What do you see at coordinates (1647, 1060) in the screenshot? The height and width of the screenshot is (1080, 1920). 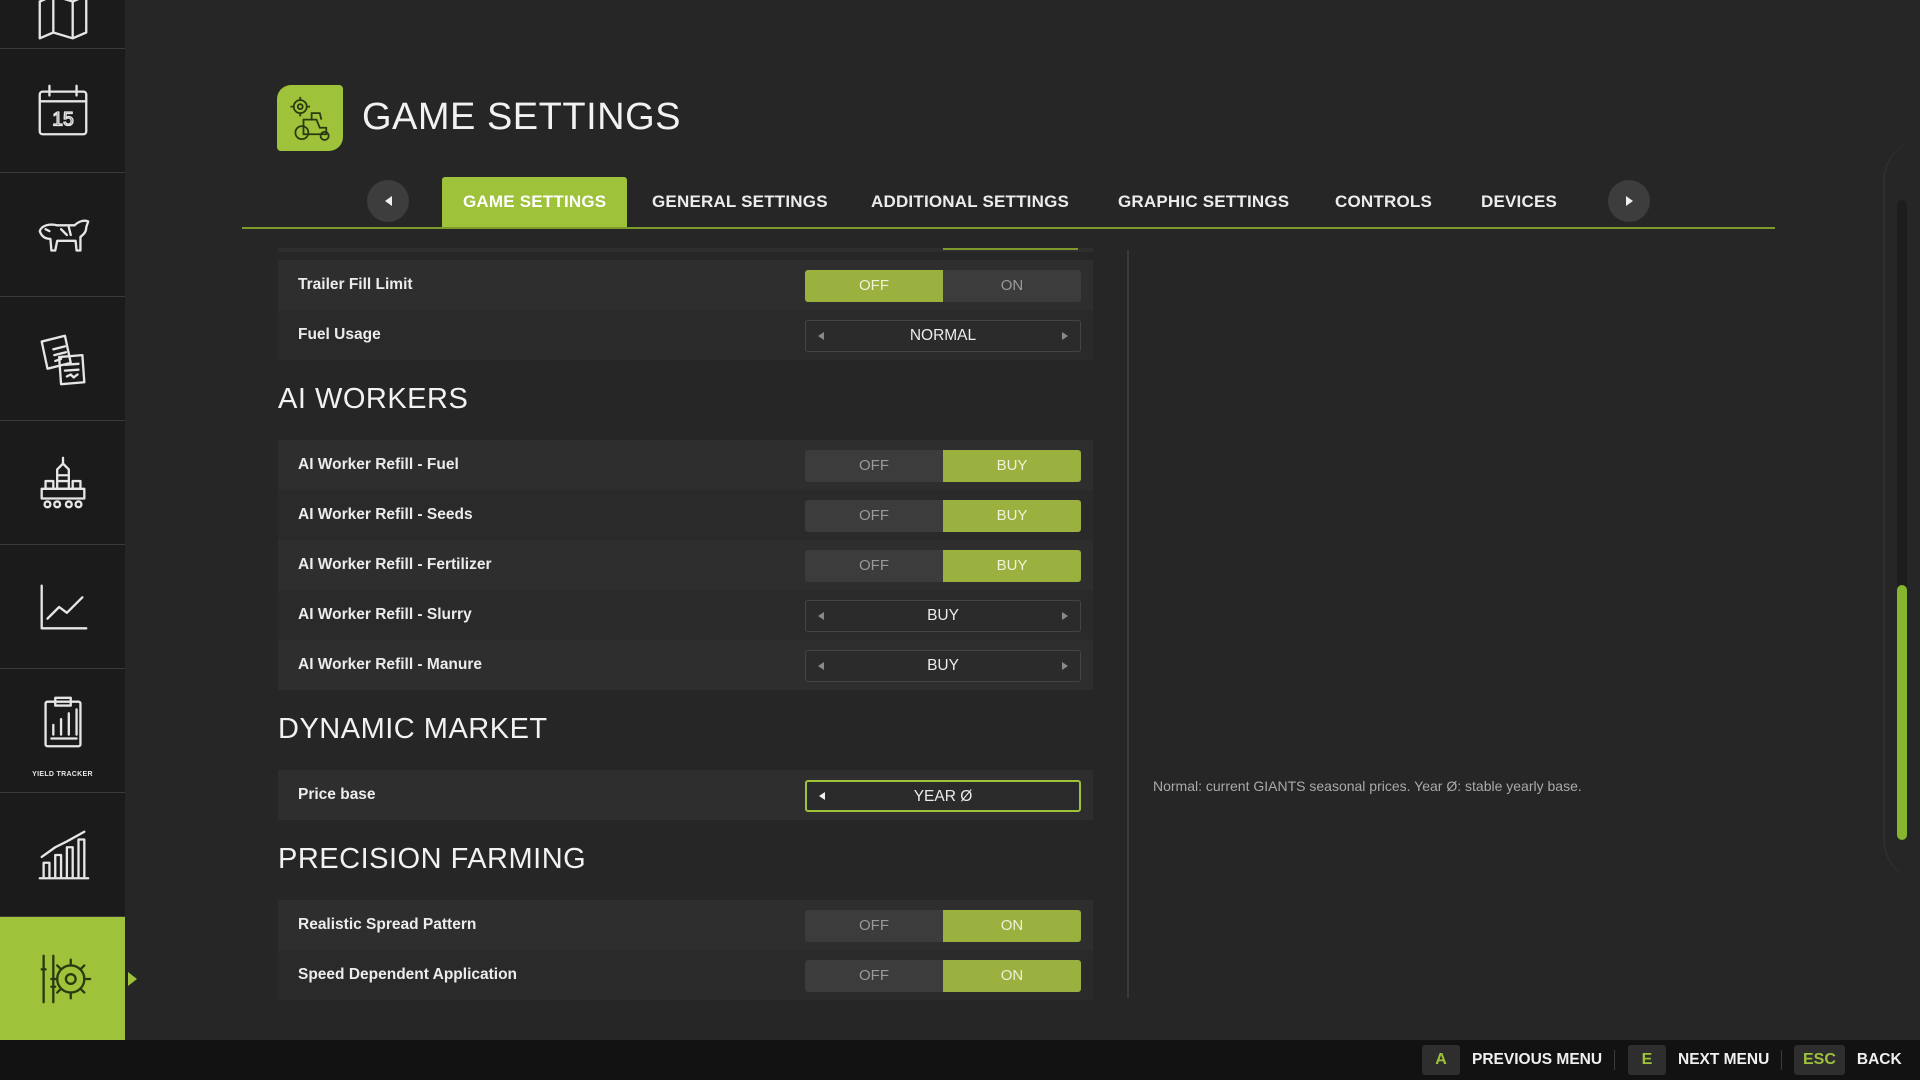 I see `key-badge: E` at bounding box center [1647, 1060].